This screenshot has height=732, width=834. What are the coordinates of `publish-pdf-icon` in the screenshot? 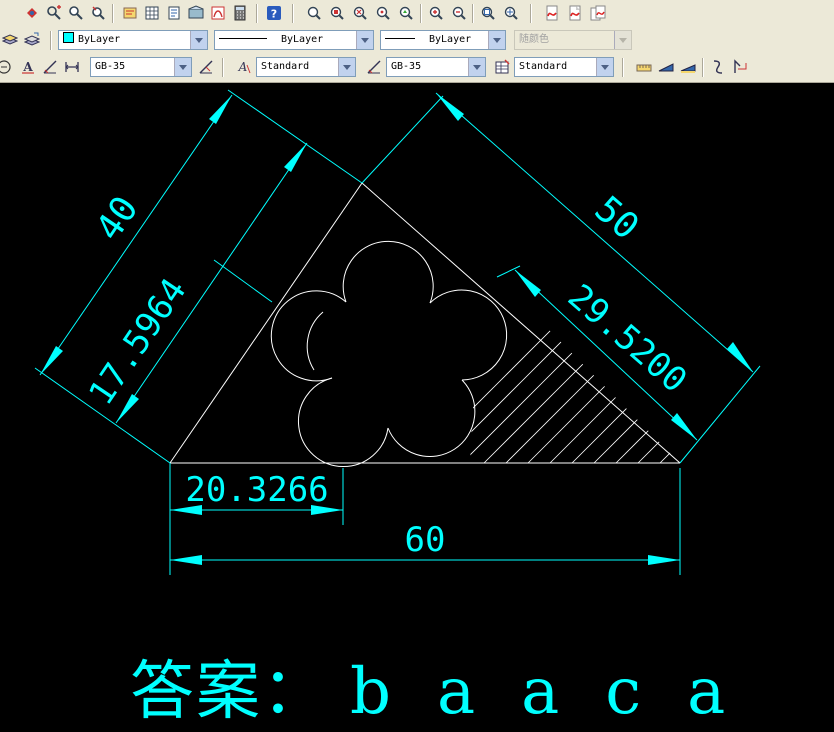 It's located at (552, 13).